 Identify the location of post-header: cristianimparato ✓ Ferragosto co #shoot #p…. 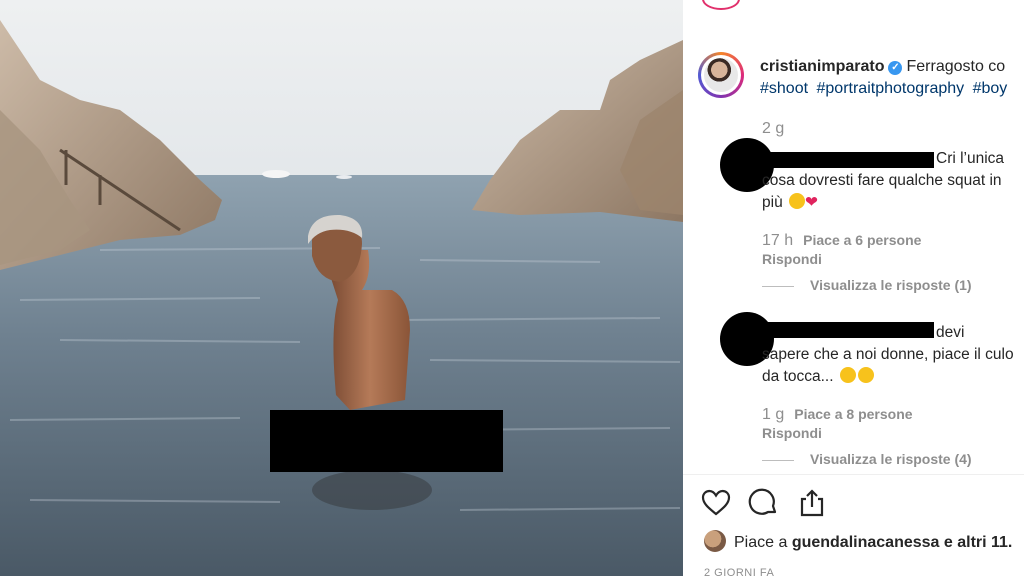
(861, 80).